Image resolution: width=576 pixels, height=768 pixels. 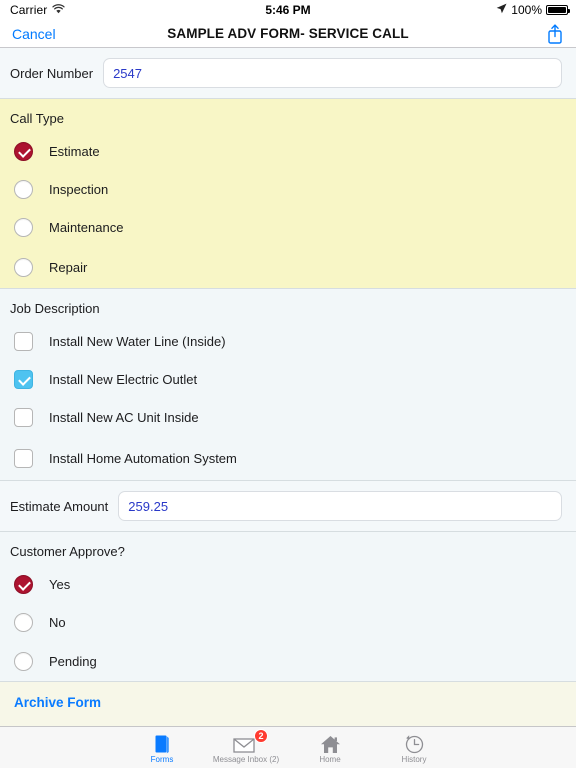 What do you see at coordinates (288, 661) in the screenshot?
I see `customer-approve-option-pending: Pending` at bounding box center [288, 661].